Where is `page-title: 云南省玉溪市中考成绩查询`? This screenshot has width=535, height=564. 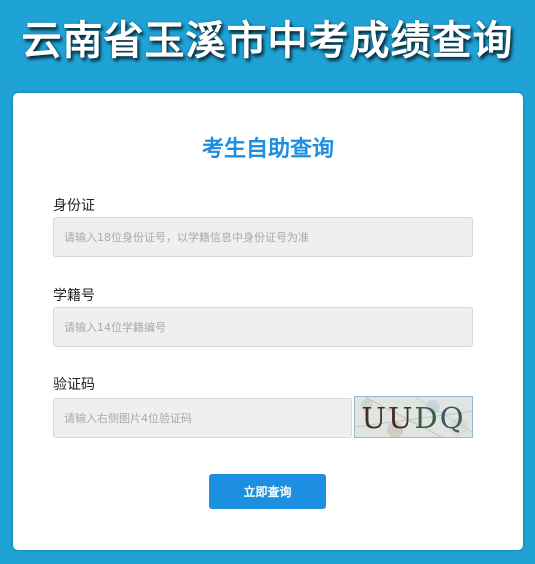
page-title: 云南省玉溪市中考成绩查询 is located at coordinates (267, 41).